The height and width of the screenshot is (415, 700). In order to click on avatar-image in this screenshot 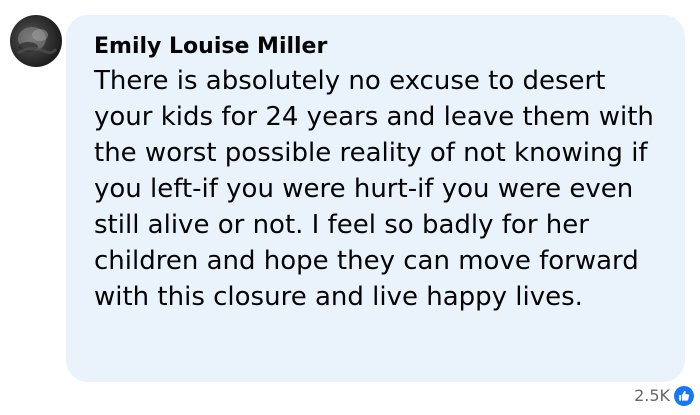, I will do `click(37, 41)`.